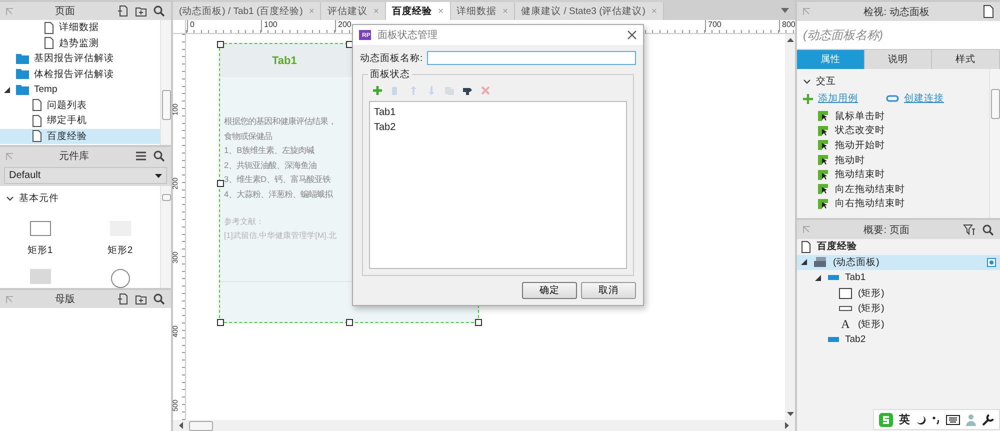 The image size is (1000, 431). Describe the element at coordinates (966, 59) in the screenshot. I see `inspector-tab: 样式` at that location.